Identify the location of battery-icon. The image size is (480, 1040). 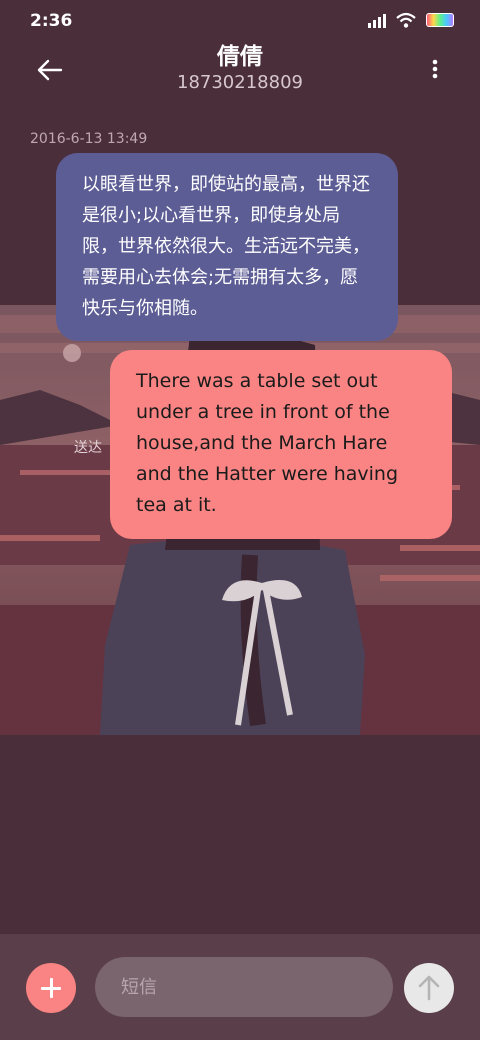
(440, 20).